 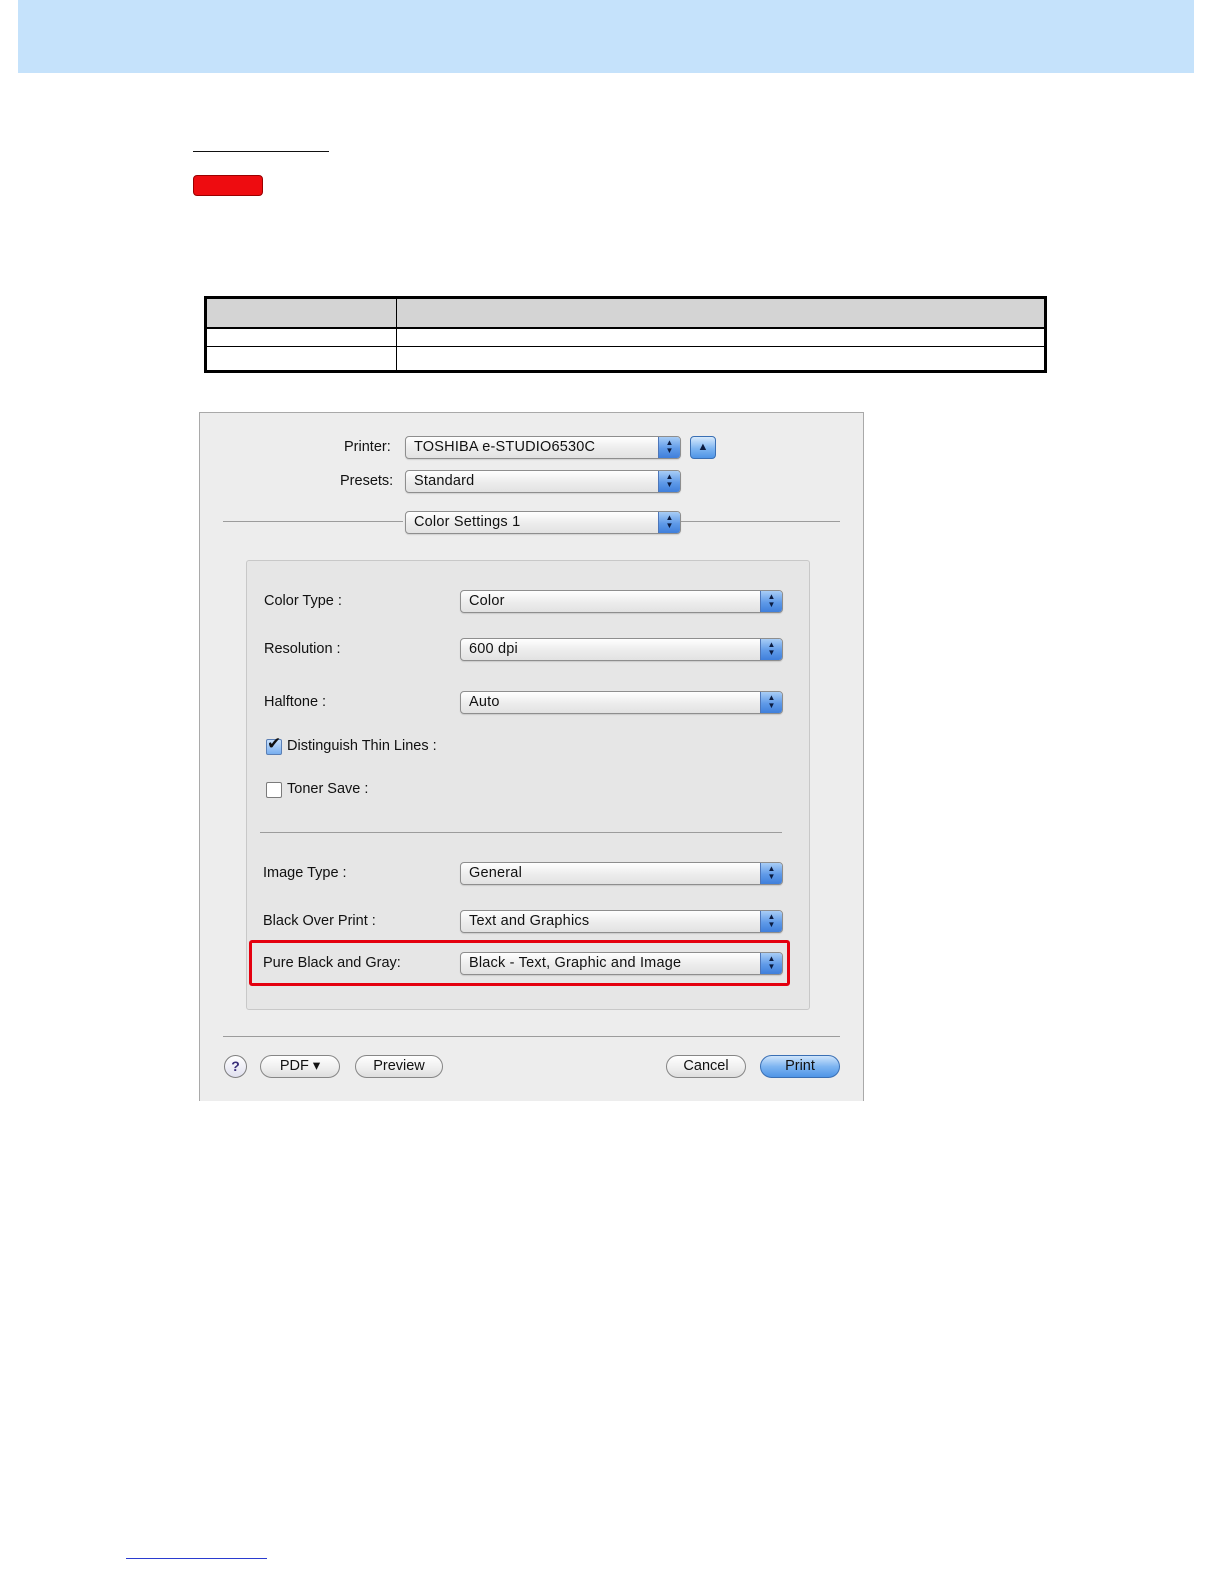 What do you see at coordinates (196, 1558) in the screenshot?
I see `footer-link-underline` at bounding box center [196, 1558].